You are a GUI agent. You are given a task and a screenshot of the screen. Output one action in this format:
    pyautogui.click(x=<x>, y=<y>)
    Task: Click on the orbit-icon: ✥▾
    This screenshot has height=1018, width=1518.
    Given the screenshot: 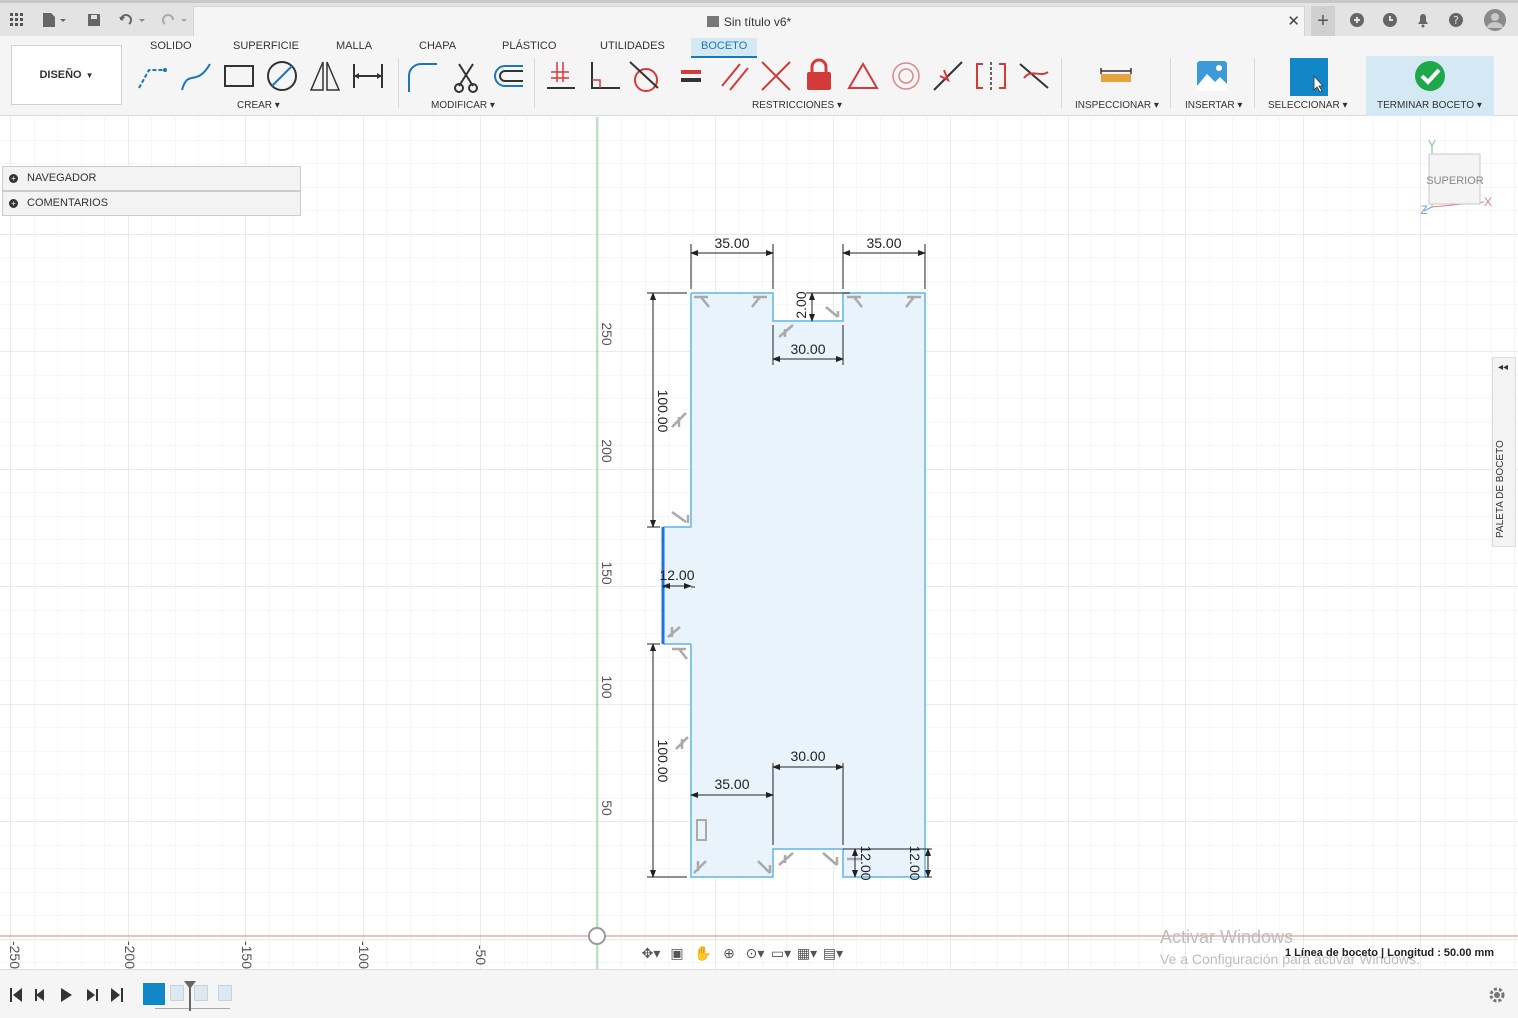 What is the action you would take?
    pyautogui.click(x=651, y=953)
    